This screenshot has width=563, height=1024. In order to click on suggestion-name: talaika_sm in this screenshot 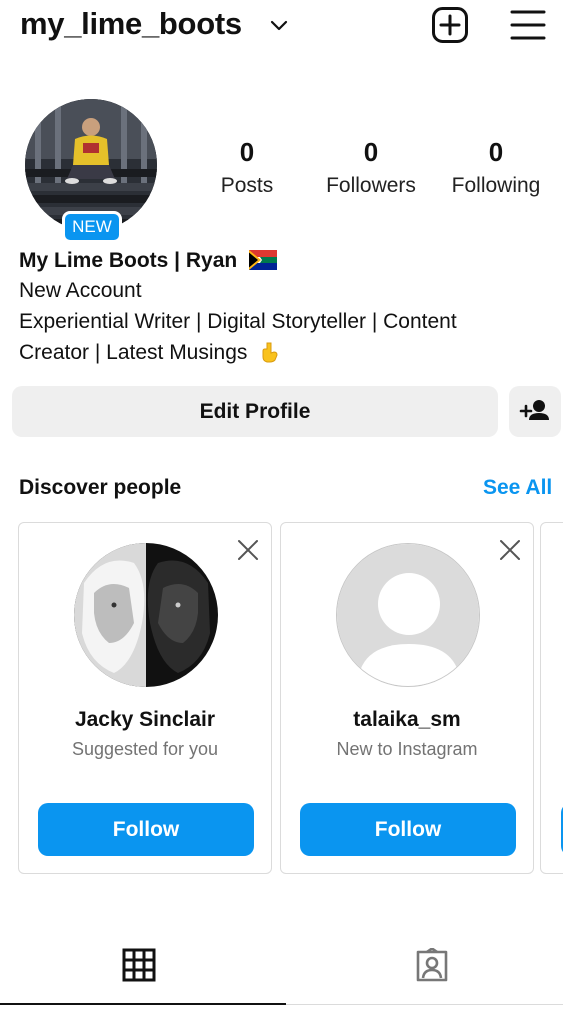, I will do `click(407, 720)`.